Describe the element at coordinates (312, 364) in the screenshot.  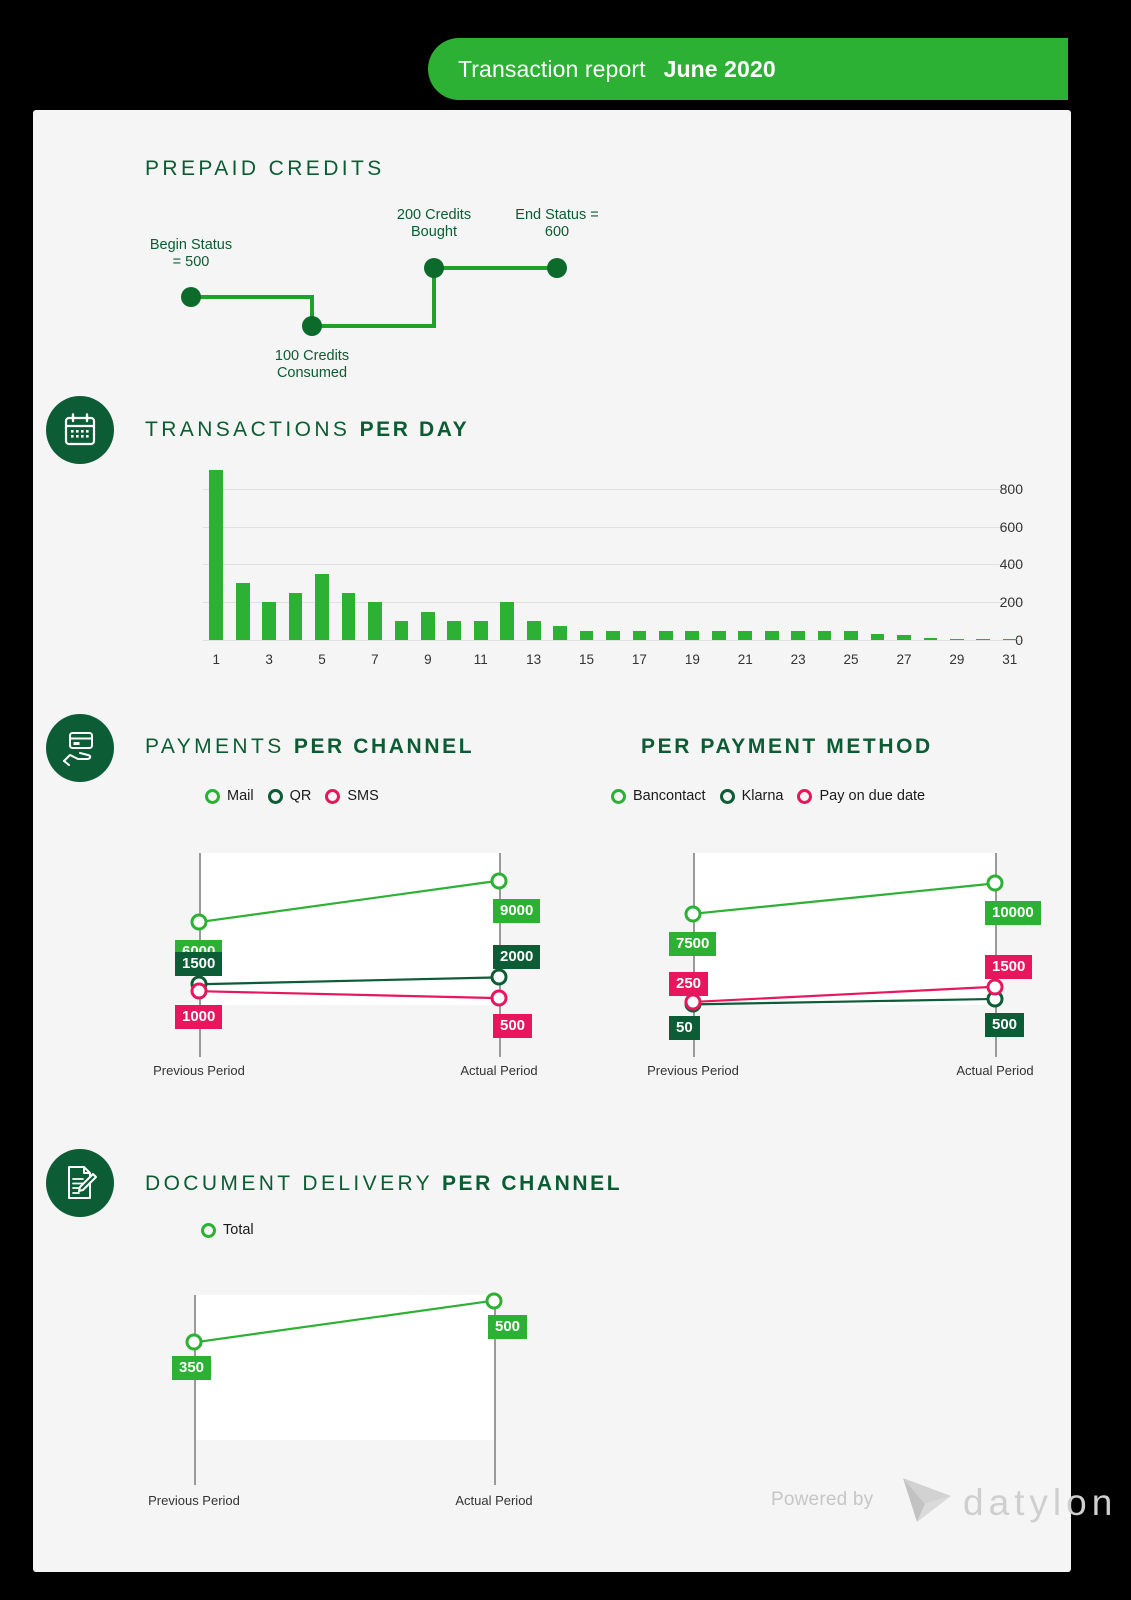
I see `step-label-credits-consumed: 100 Credits Consumed` at that location.